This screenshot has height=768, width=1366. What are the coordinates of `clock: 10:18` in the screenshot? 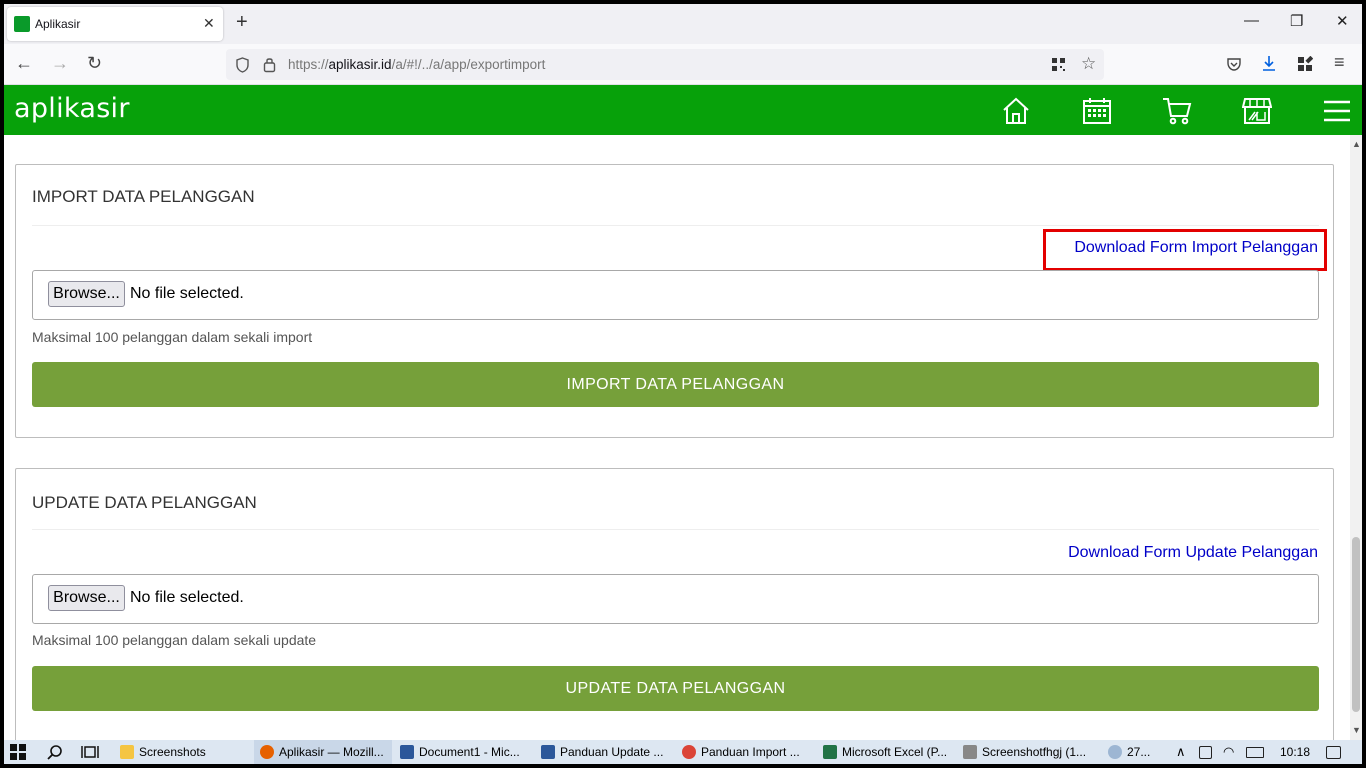 It's located at (1295, 752).